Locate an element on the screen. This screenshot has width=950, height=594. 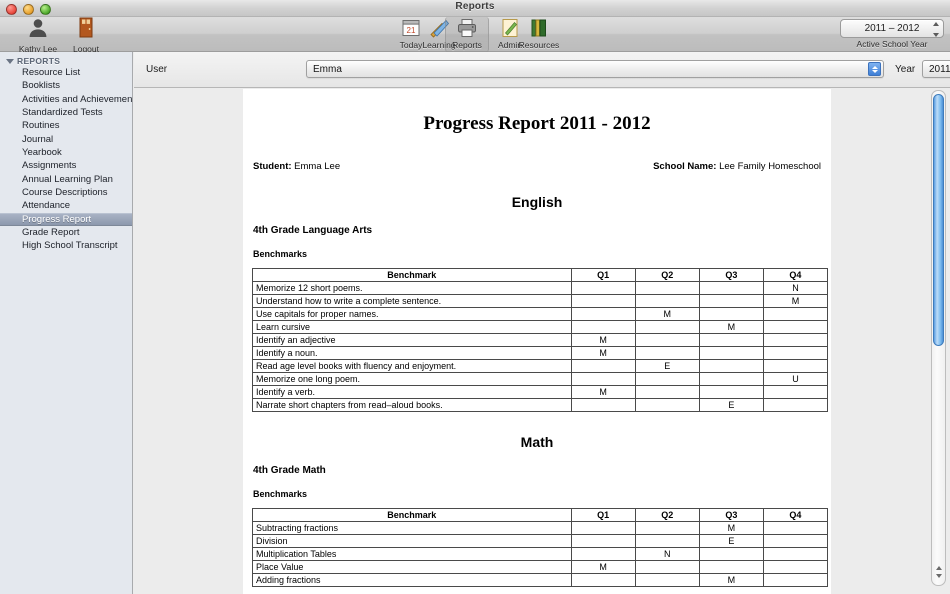
sidebar-item-attendance: Attendance is located at coordinates (66, 205).